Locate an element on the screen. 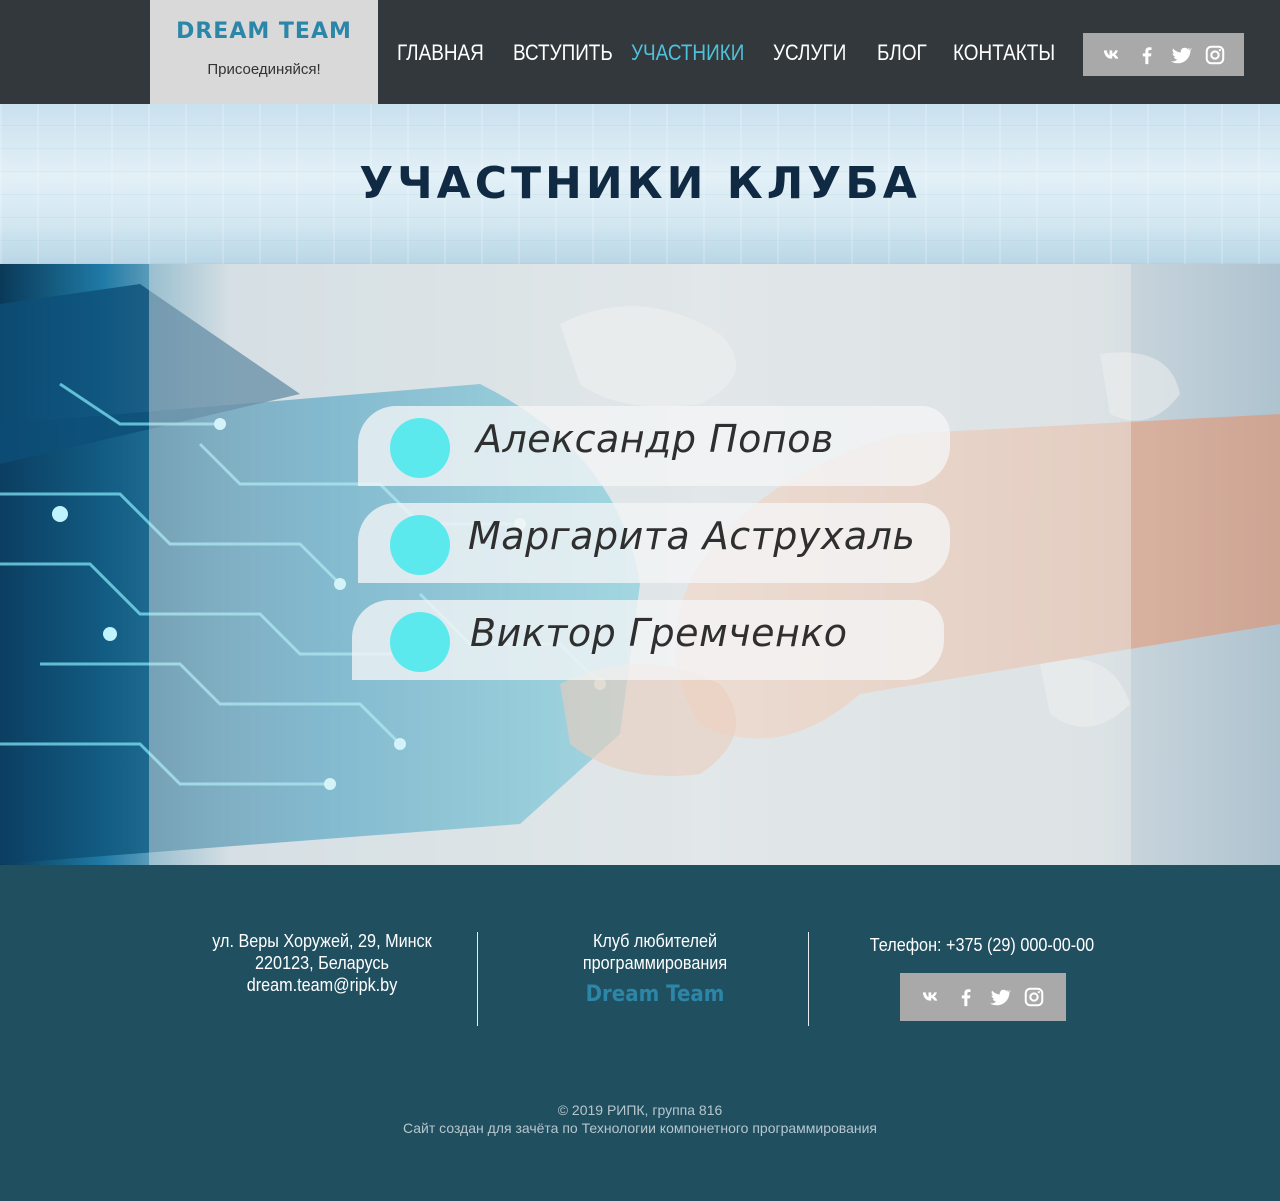 The height and width of the screenshot is (1201, 1280). club-description: Клуб любителей is located at coordinates (655, 941).